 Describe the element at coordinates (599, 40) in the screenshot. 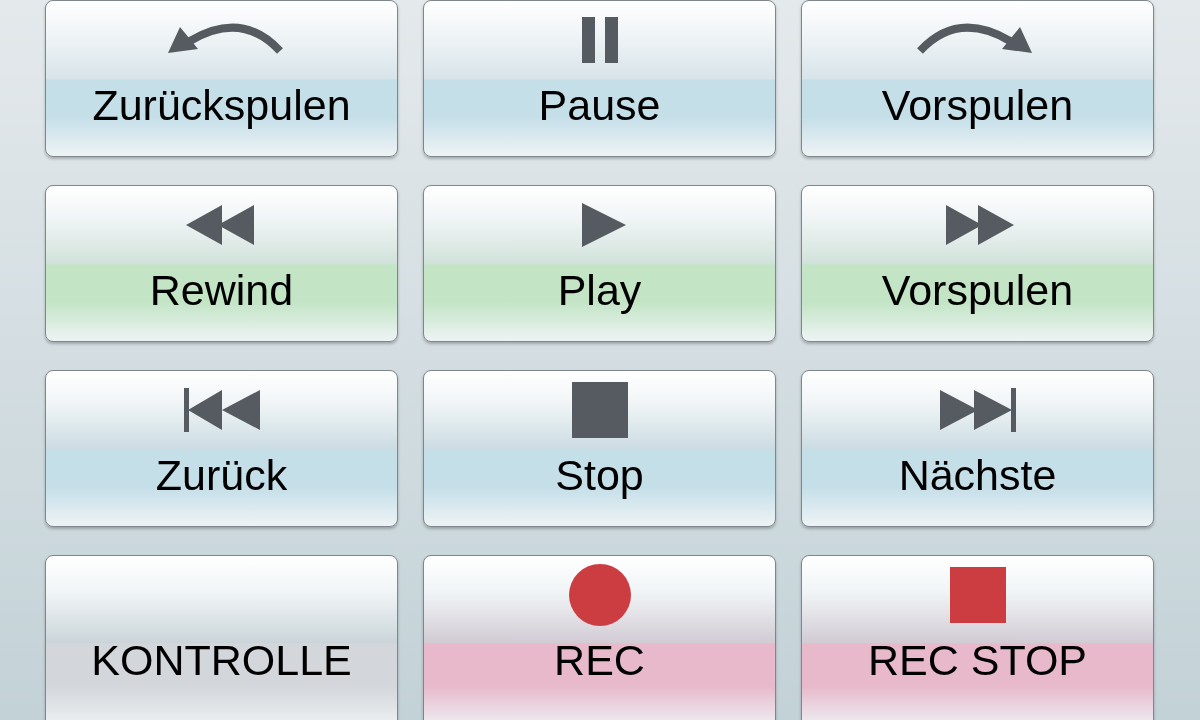

I see `pause-icon` at that location.